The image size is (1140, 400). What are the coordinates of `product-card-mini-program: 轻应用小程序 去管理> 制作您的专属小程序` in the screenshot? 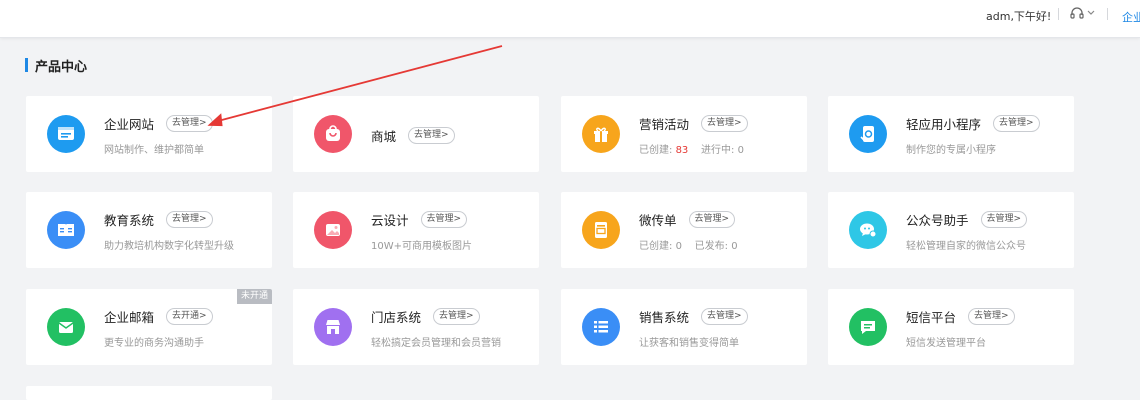 It's located at (951, 134).